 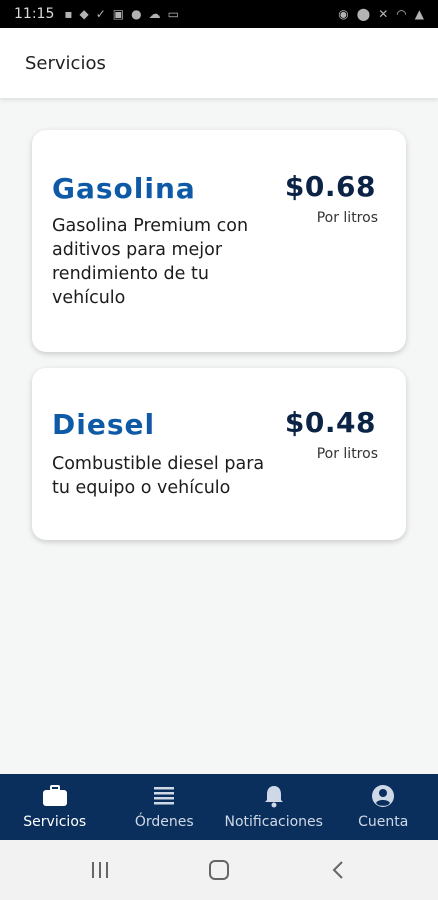 I want to click on cloud-icon: ☁, so click(x=154, y=14).